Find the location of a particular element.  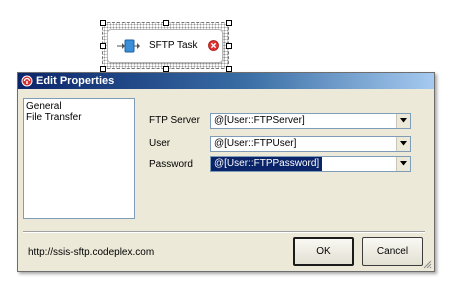

settings-nav-list: General File Transfer is located at coordinates (79, 158).